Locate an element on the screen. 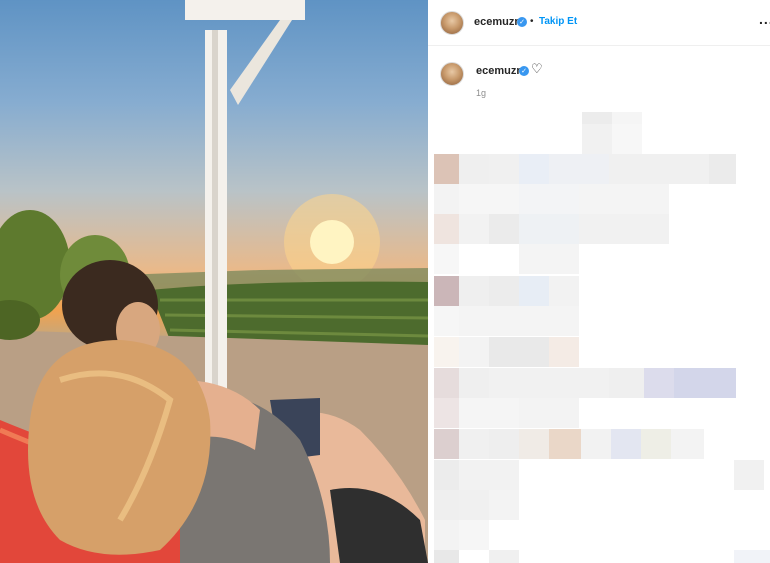  verified-badge-icon: ✓ is located at coordinates (522, 22).